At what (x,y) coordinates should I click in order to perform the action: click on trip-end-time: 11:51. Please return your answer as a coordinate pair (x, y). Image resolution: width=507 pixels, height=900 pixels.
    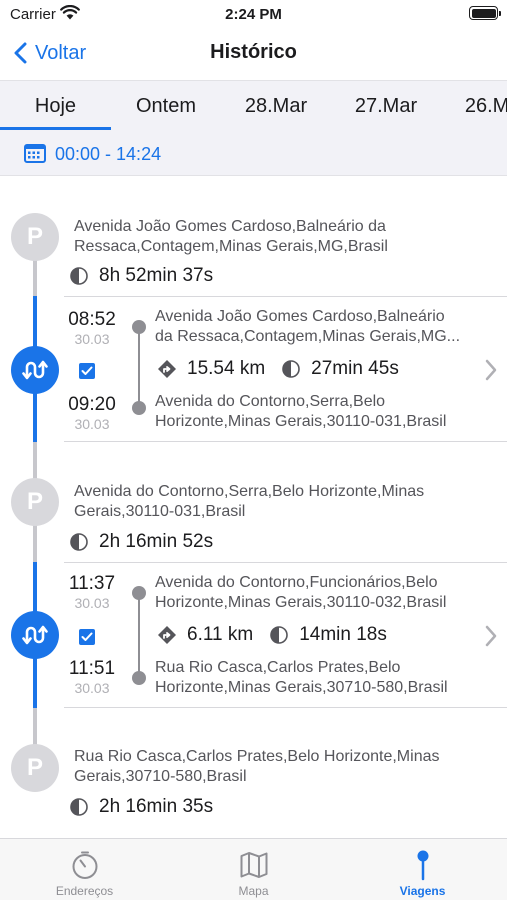
    Looking at the image, I should click on (92, 668).